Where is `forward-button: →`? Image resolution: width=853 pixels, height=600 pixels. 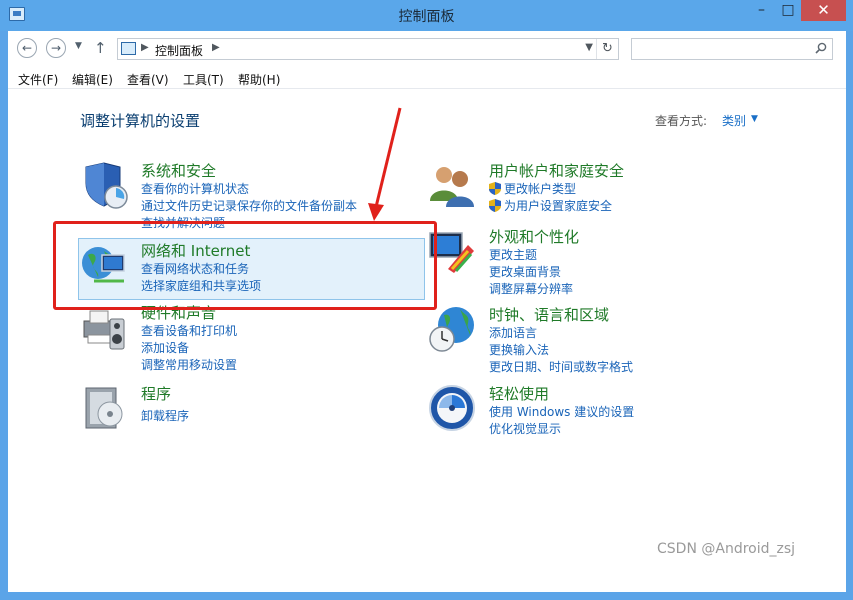
forward-button: → is located at coordinates (56, 48).